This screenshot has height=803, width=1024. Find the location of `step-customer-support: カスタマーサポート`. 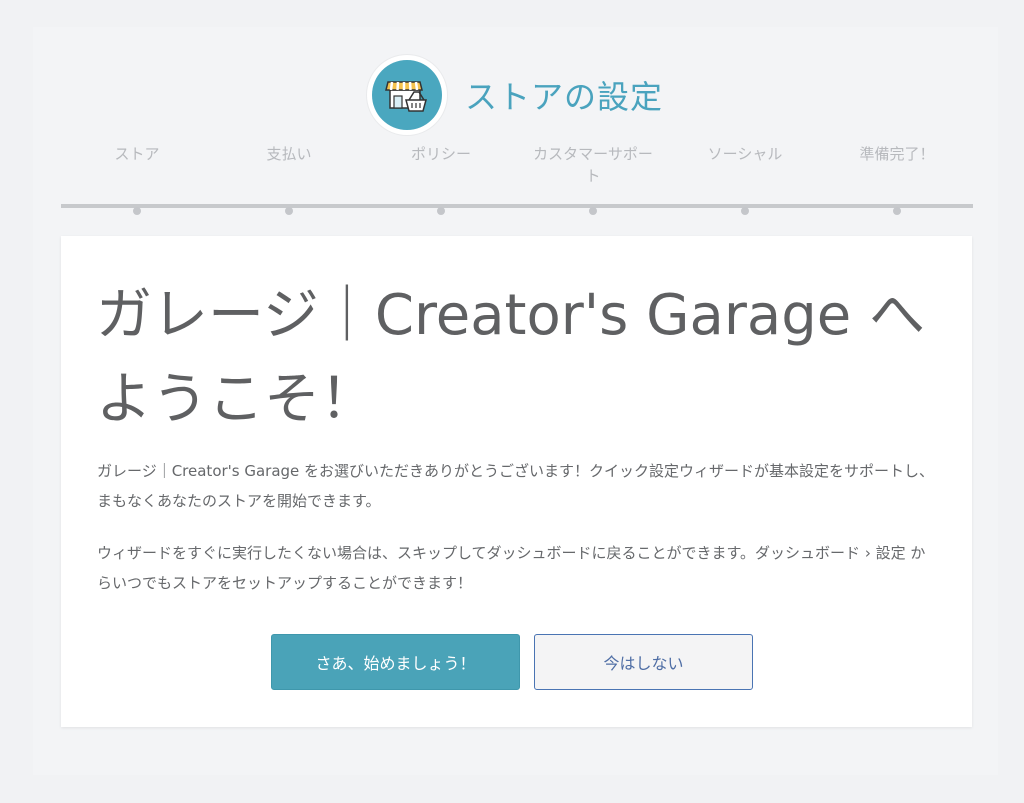

step-customer-support: カスタマーサポート is located at coordinates (593, 179).